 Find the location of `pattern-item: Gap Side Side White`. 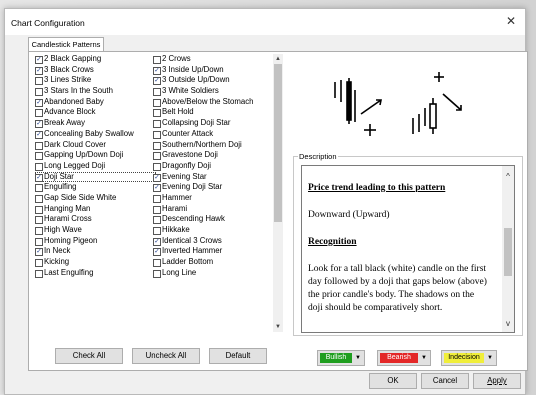

pattern-item: Gap Side Side White is located at coordinates (93, 198).